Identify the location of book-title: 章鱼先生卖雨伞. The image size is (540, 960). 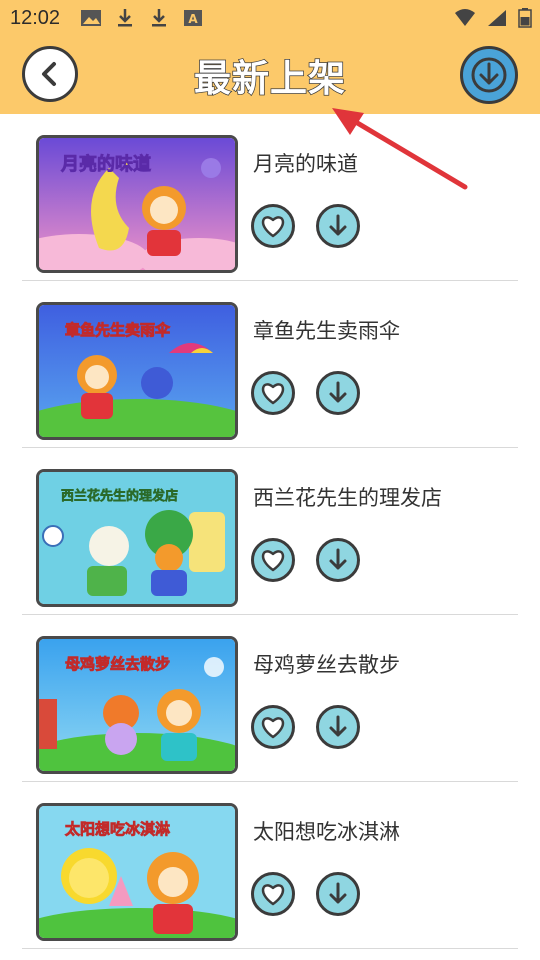
(326, 330).